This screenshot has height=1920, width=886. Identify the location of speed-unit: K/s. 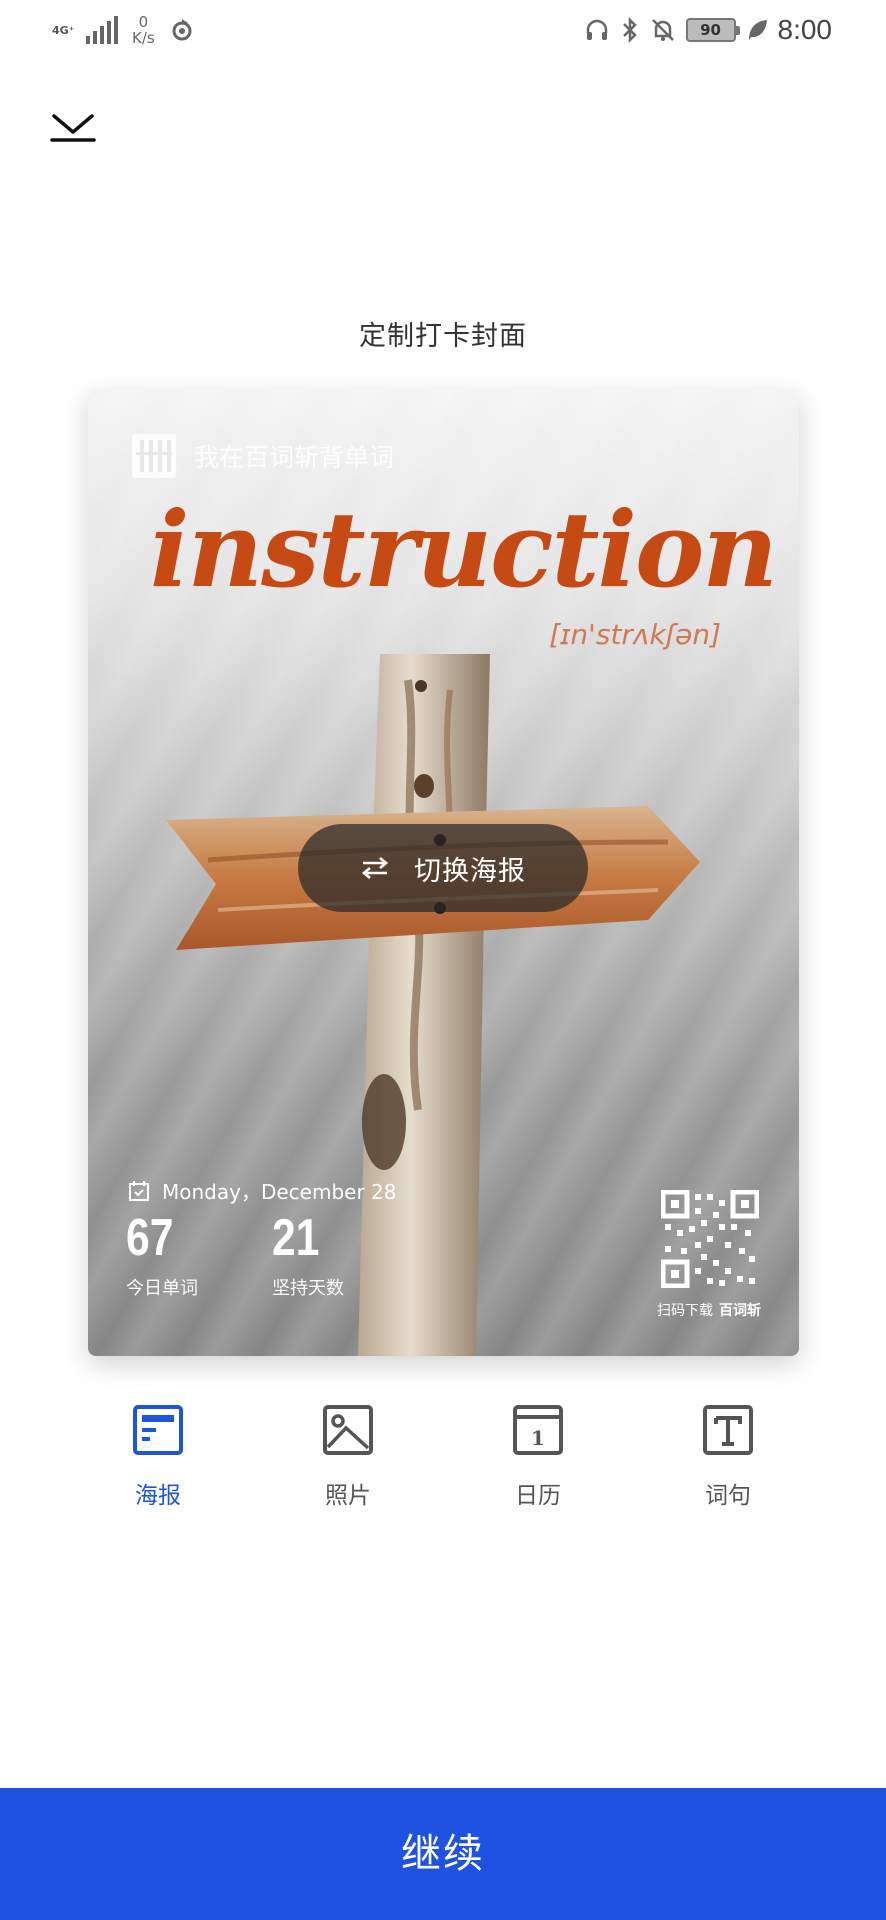
(143, 38).